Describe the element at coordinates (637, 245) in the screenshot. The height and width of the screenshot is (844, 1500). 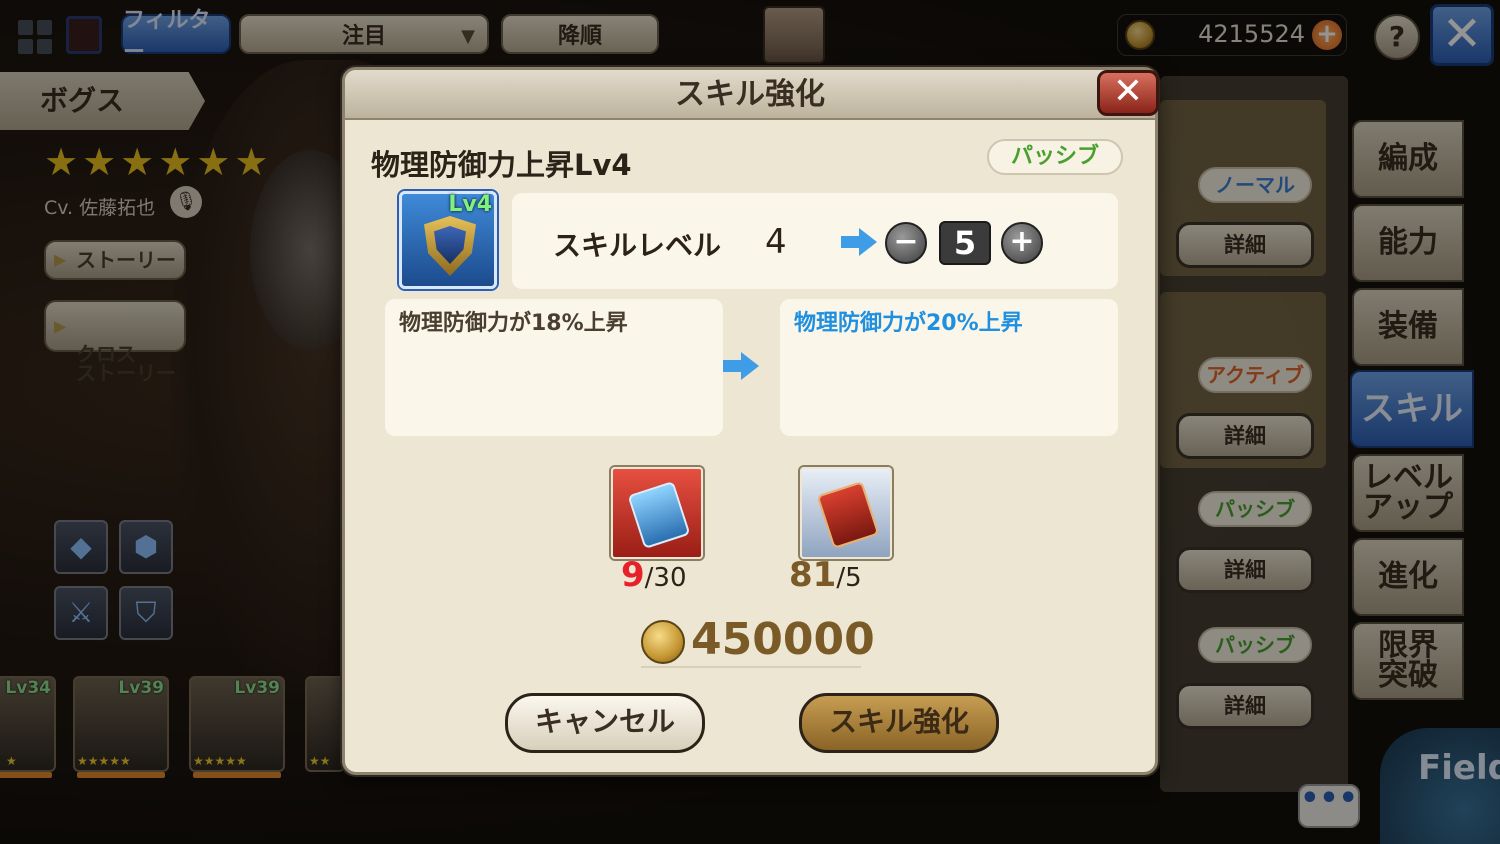
I see `skill-level-label: スキルレベル` at that location.